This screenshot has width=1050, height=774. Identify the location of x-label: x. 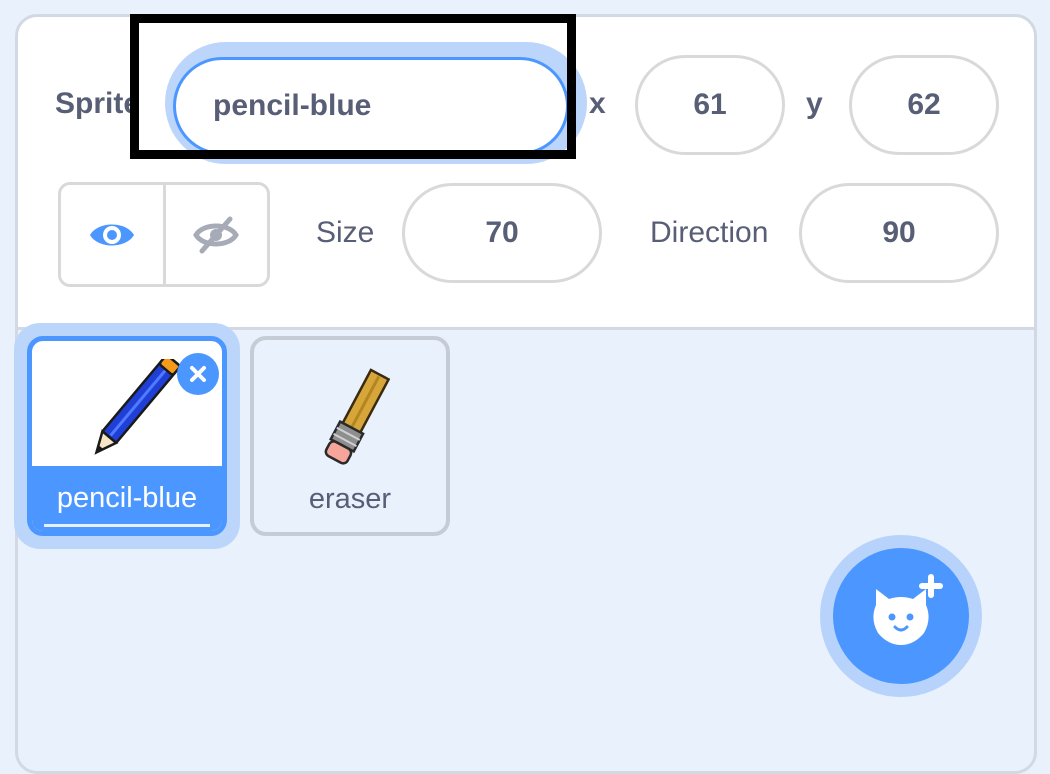
(597, 103).